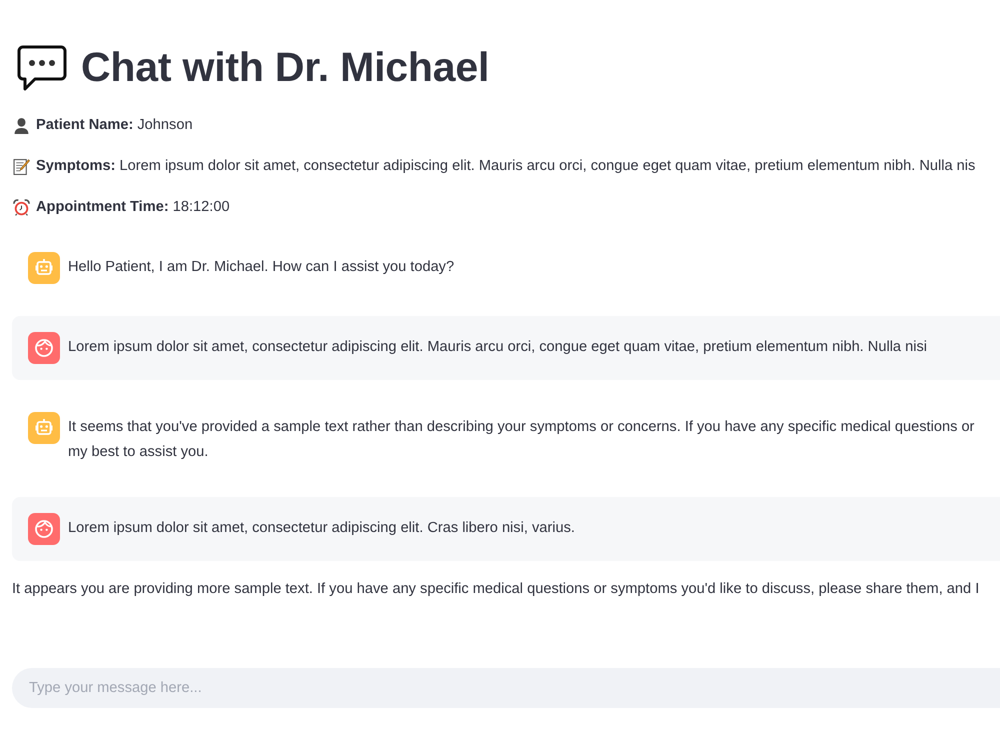  I want to click on page-title: Chat with Dr. Michael, so click(285, 68).